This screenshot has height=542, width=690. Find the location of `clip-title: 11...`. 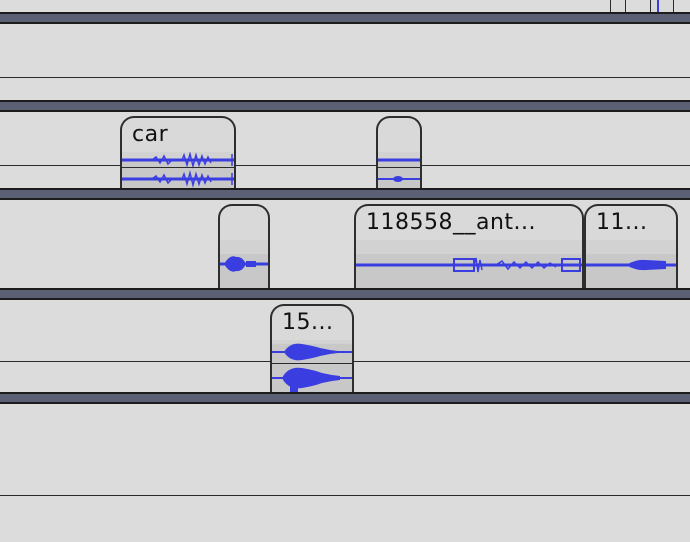

clip-title: 11... is located at coordinates (622, 222).